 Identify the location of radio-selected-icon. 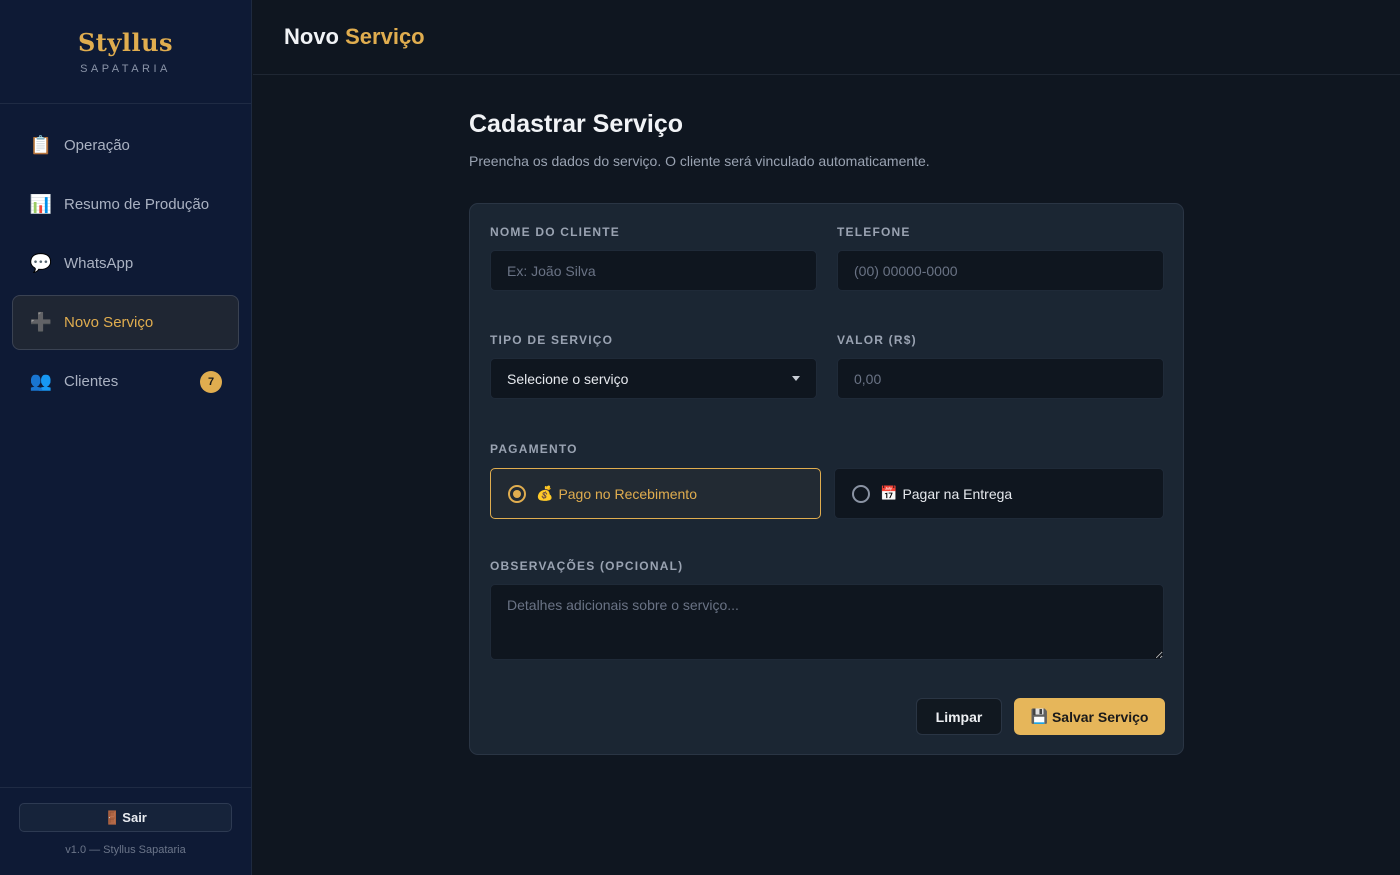
(517, 493).